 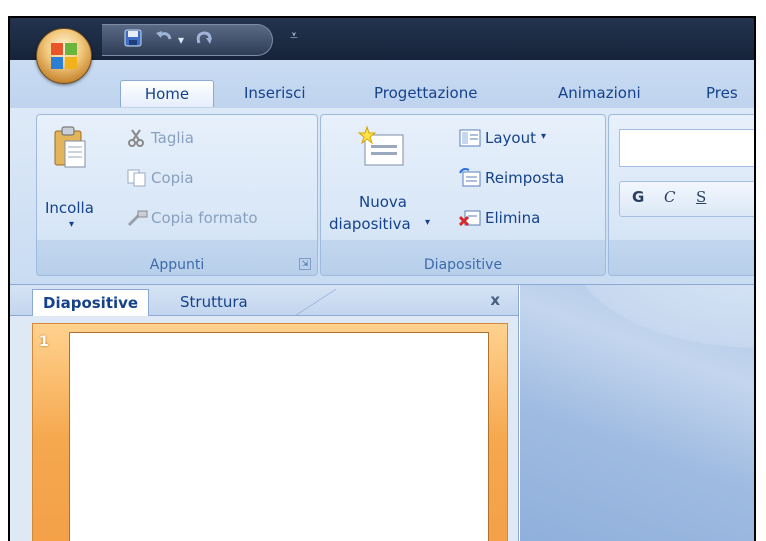 I want to click on tab-inserisci: Inserisci, so click(x=275, y=93).